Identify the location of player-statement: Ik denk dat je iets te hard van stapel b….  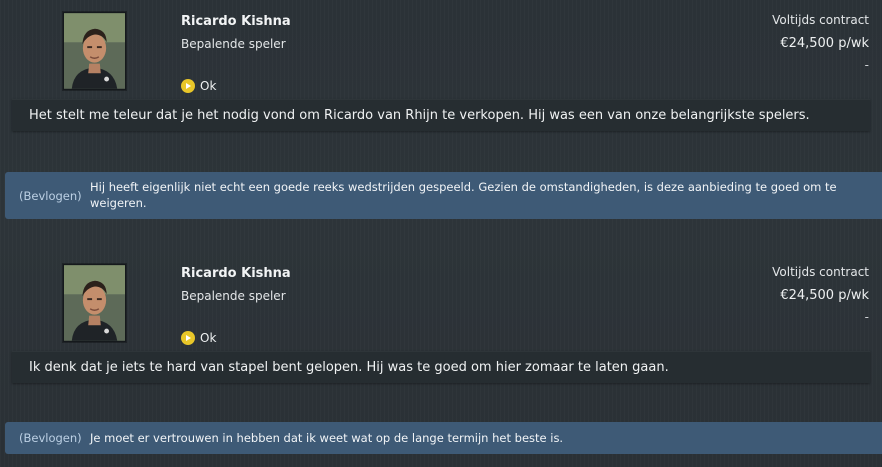
(441, 367).